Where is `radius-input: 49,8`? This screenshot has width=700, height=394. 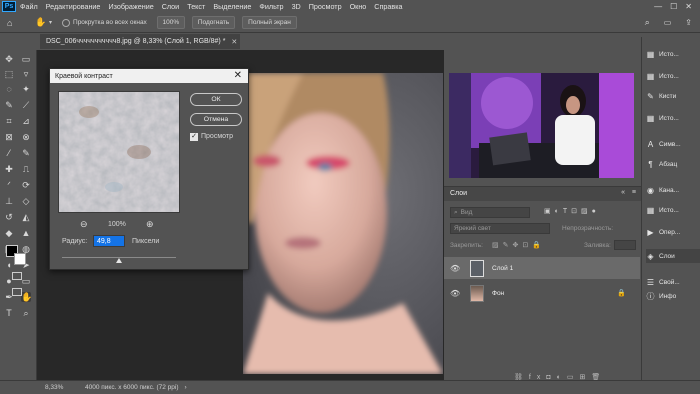
radius-input: 49,8 is located at coordinates (109, 241).